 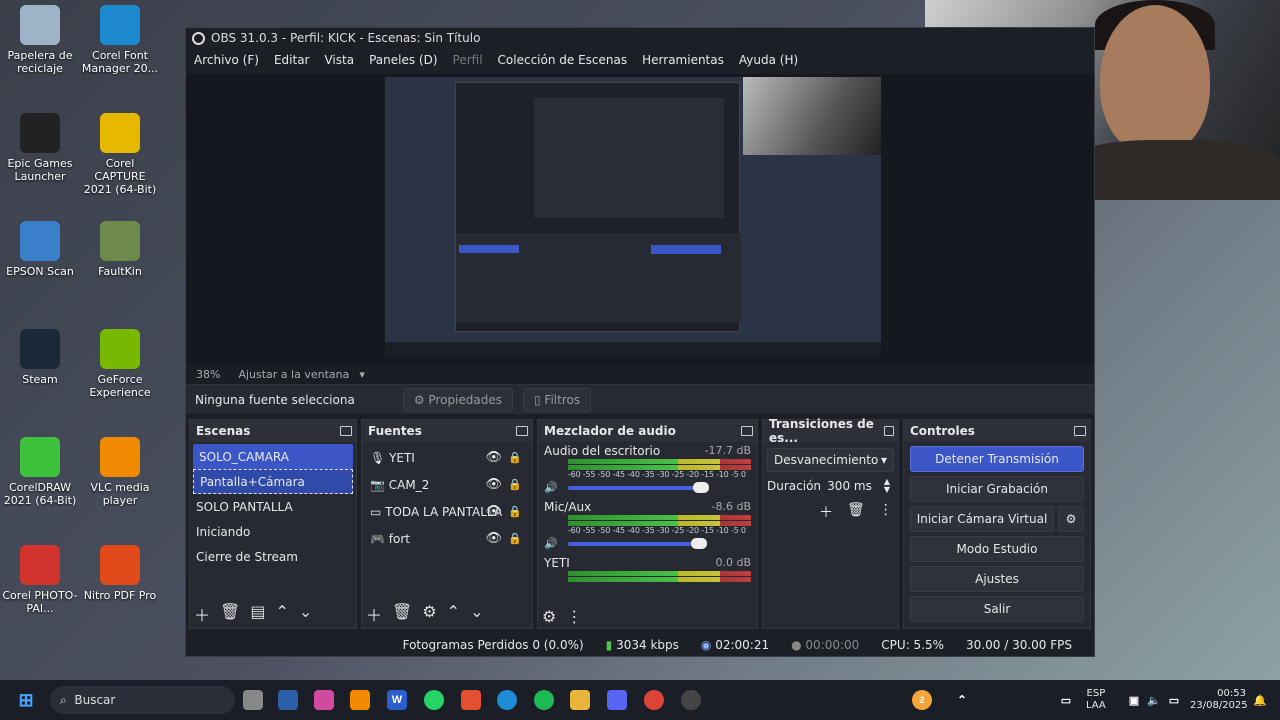 What do you see at coordinates (507, 700) in the screenshot?
I see `edge-icon` at bounding box center [507, 700].